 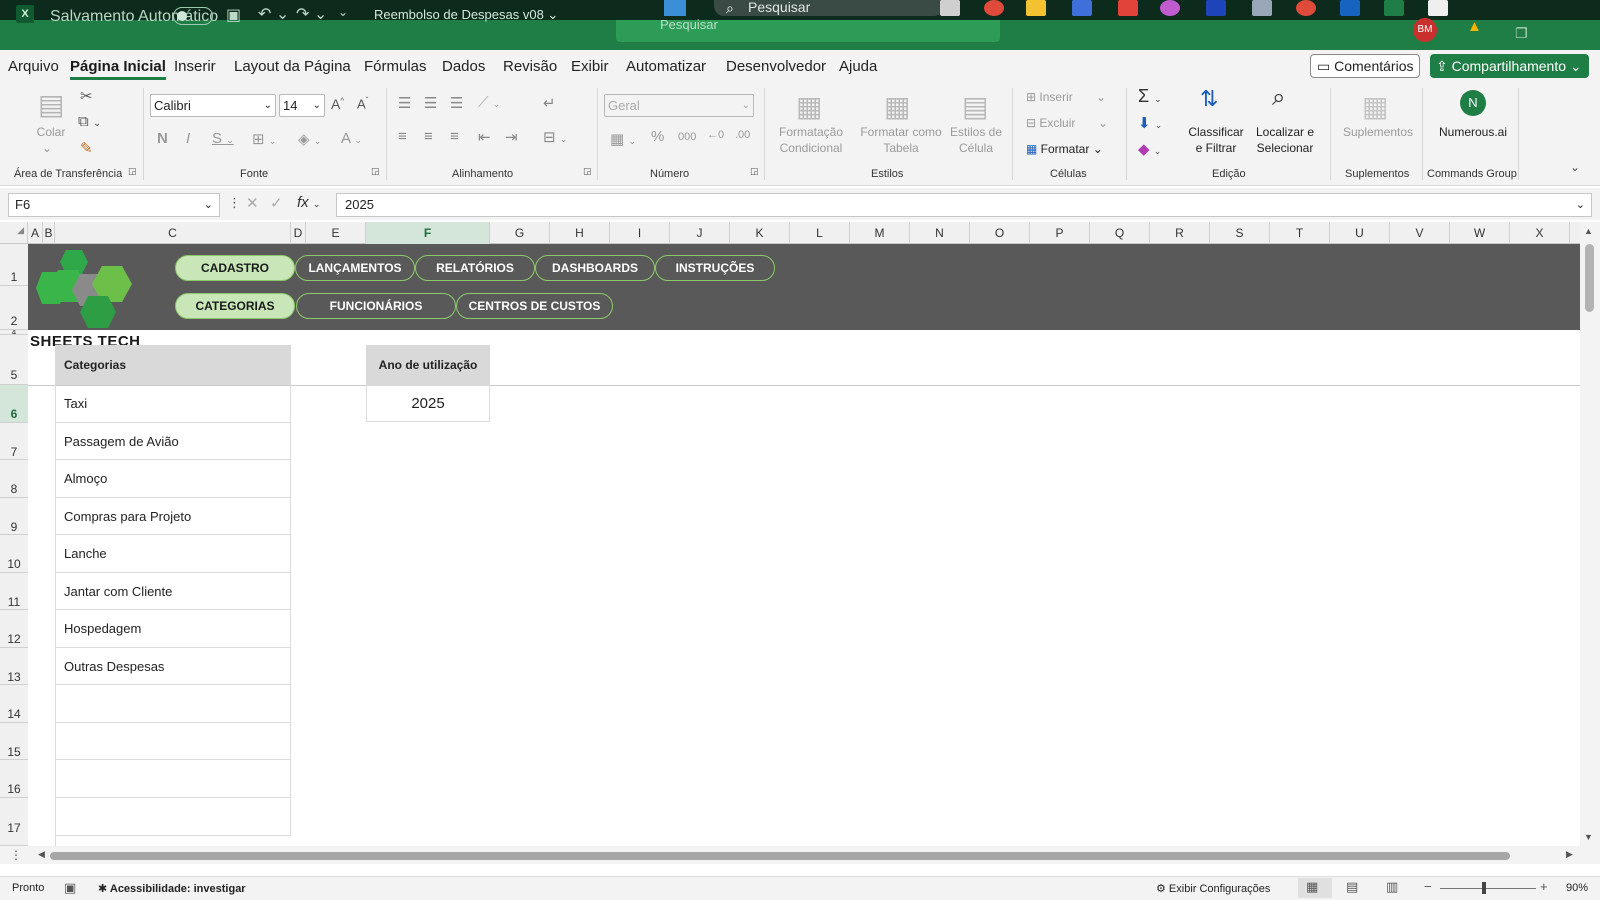 What do you see at coordinates (14, 591) in the screenshot?
I see `row-header: 11` at bounding box center [14, 591].